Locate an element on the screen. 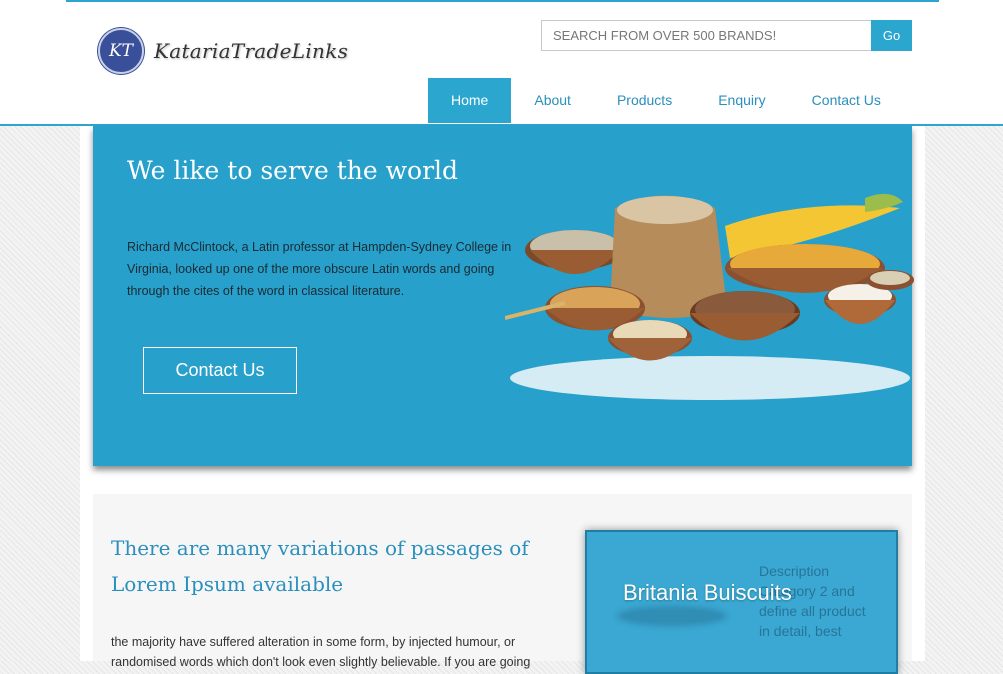 The width and height of the screenshot is (1003, 674). search-input is located at coordinates (706, 35).